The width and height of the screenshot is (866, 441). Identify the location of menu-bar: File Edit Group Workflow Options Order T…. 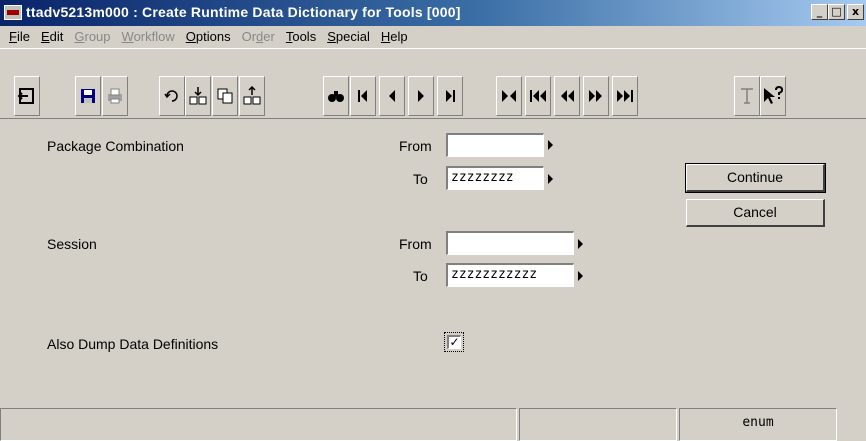
(433, 36).